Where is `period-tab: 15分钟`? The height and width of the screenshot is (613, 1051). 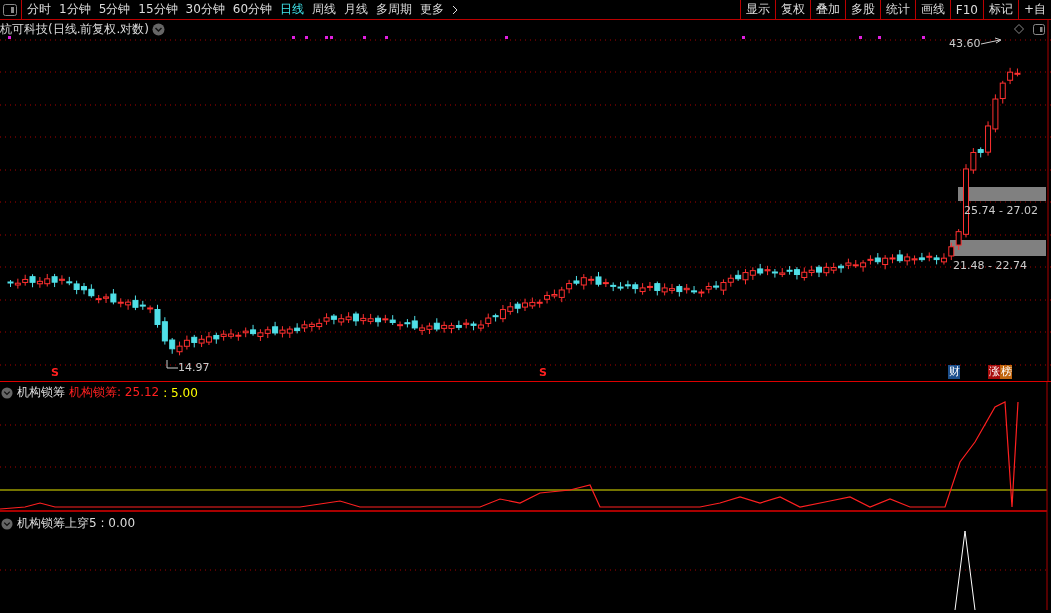
period-tab: 15分钟 is located at coordinates (158, 9).